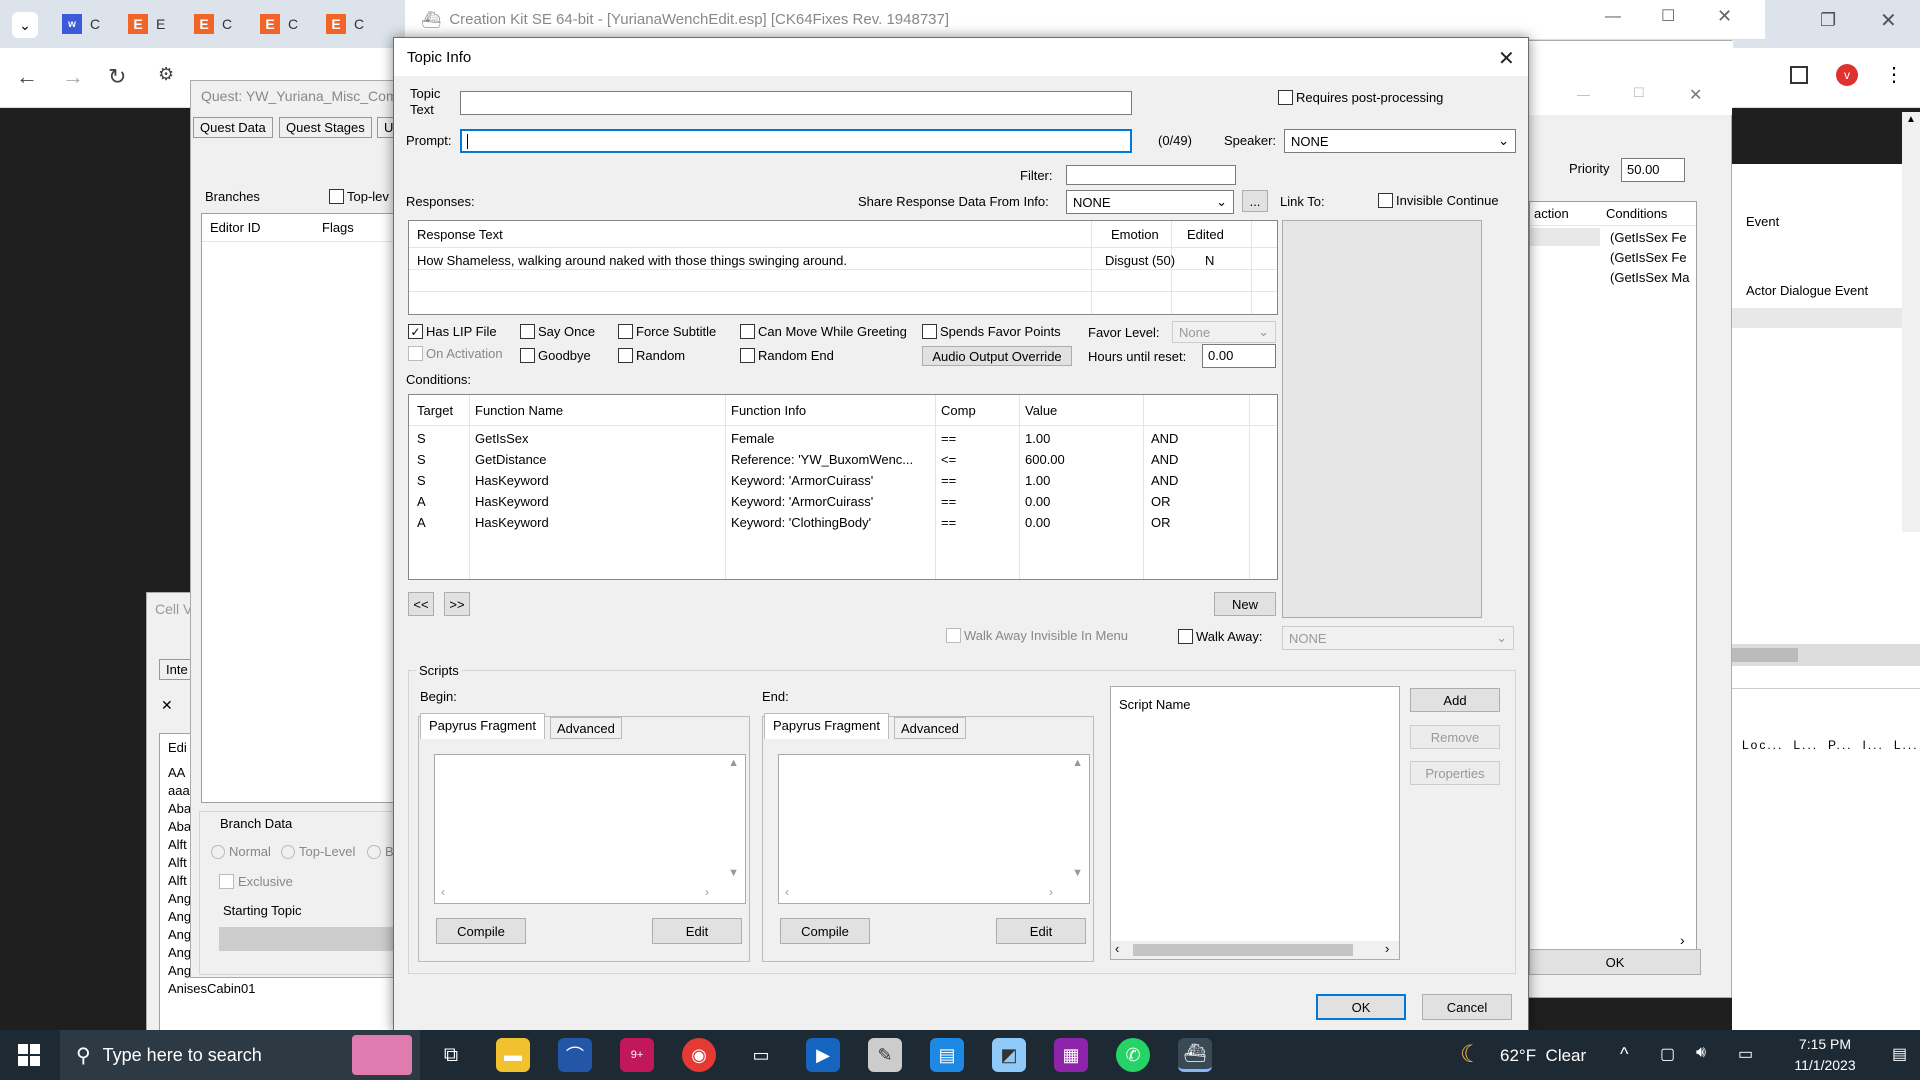 This screenshot has width=1920, height=1080. I want to click on scrollbar: ▲, so click(1911, 322).